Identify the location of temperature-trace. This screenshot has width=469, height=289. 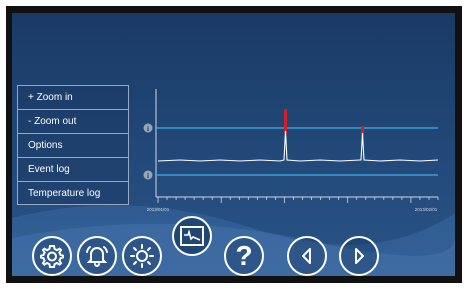
(298, 146).